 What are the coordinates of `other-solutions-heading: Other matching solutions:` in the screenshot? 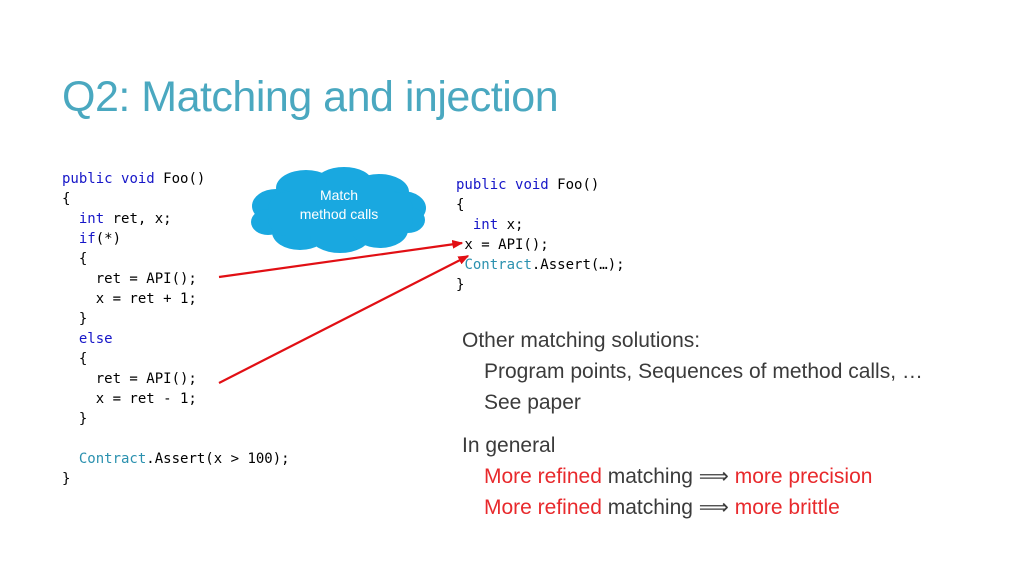 It's located at (581, 340).